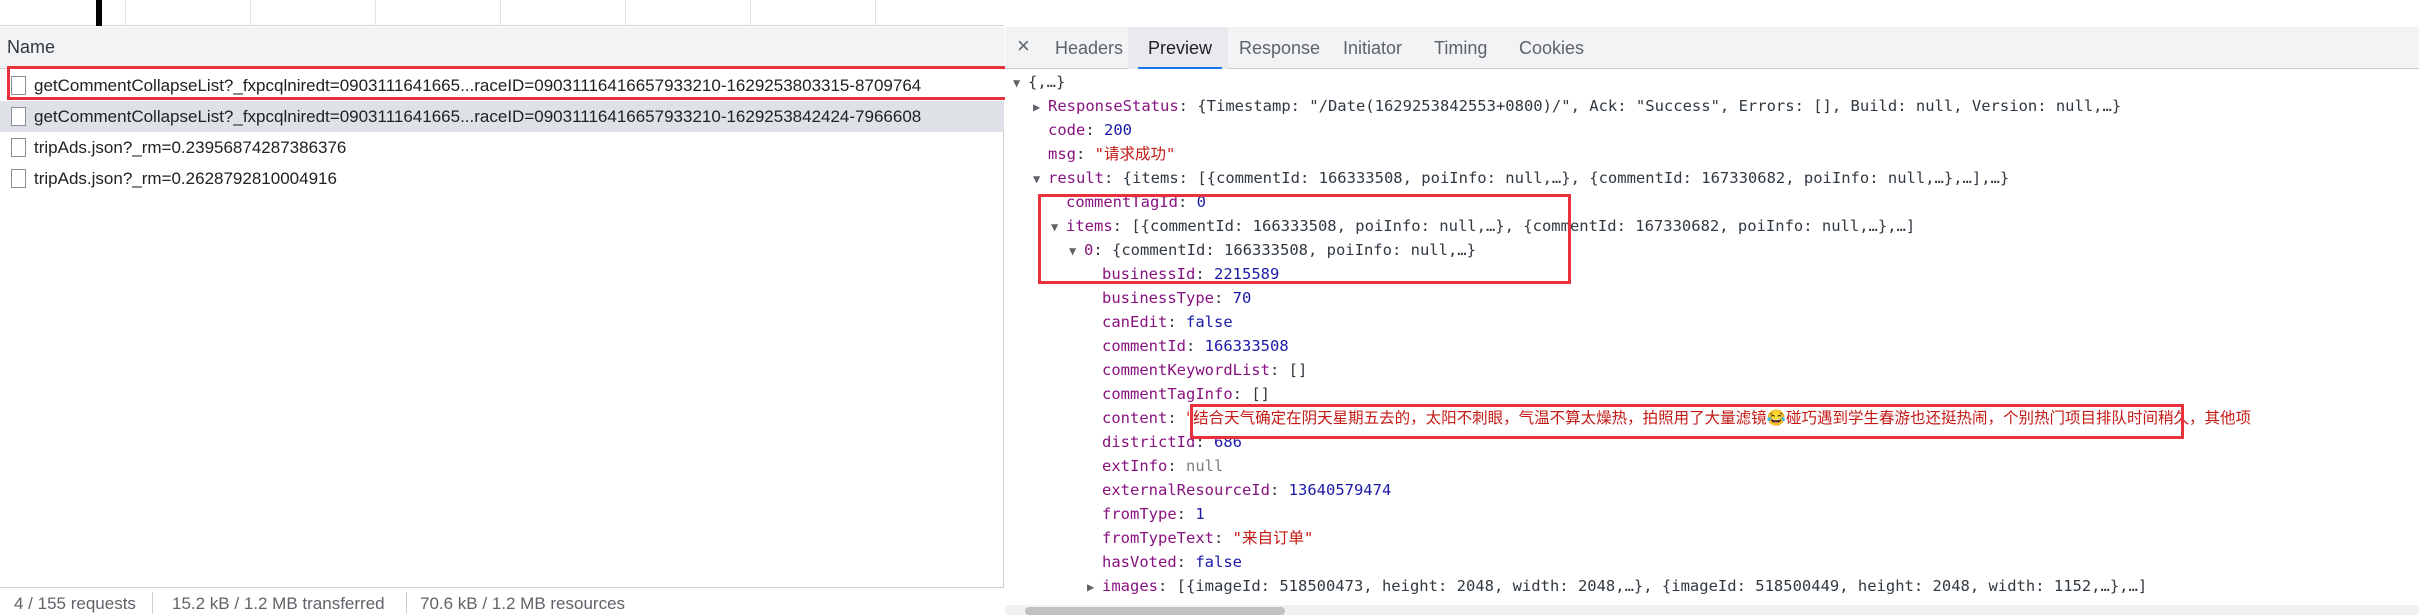  What do you see at coordinates (1687, 421) in the screenshot?
I see `highlight-box-content` at bounding box center [1687, 421].